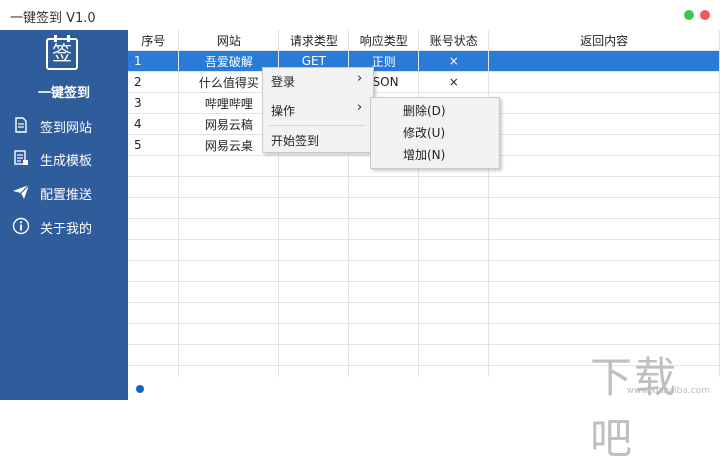 This screenshot has height=466, width=720. Describe the element at coordinates (66, 195) in the screenshot. I see `sidebar-item-label: 配置推送` at that location.